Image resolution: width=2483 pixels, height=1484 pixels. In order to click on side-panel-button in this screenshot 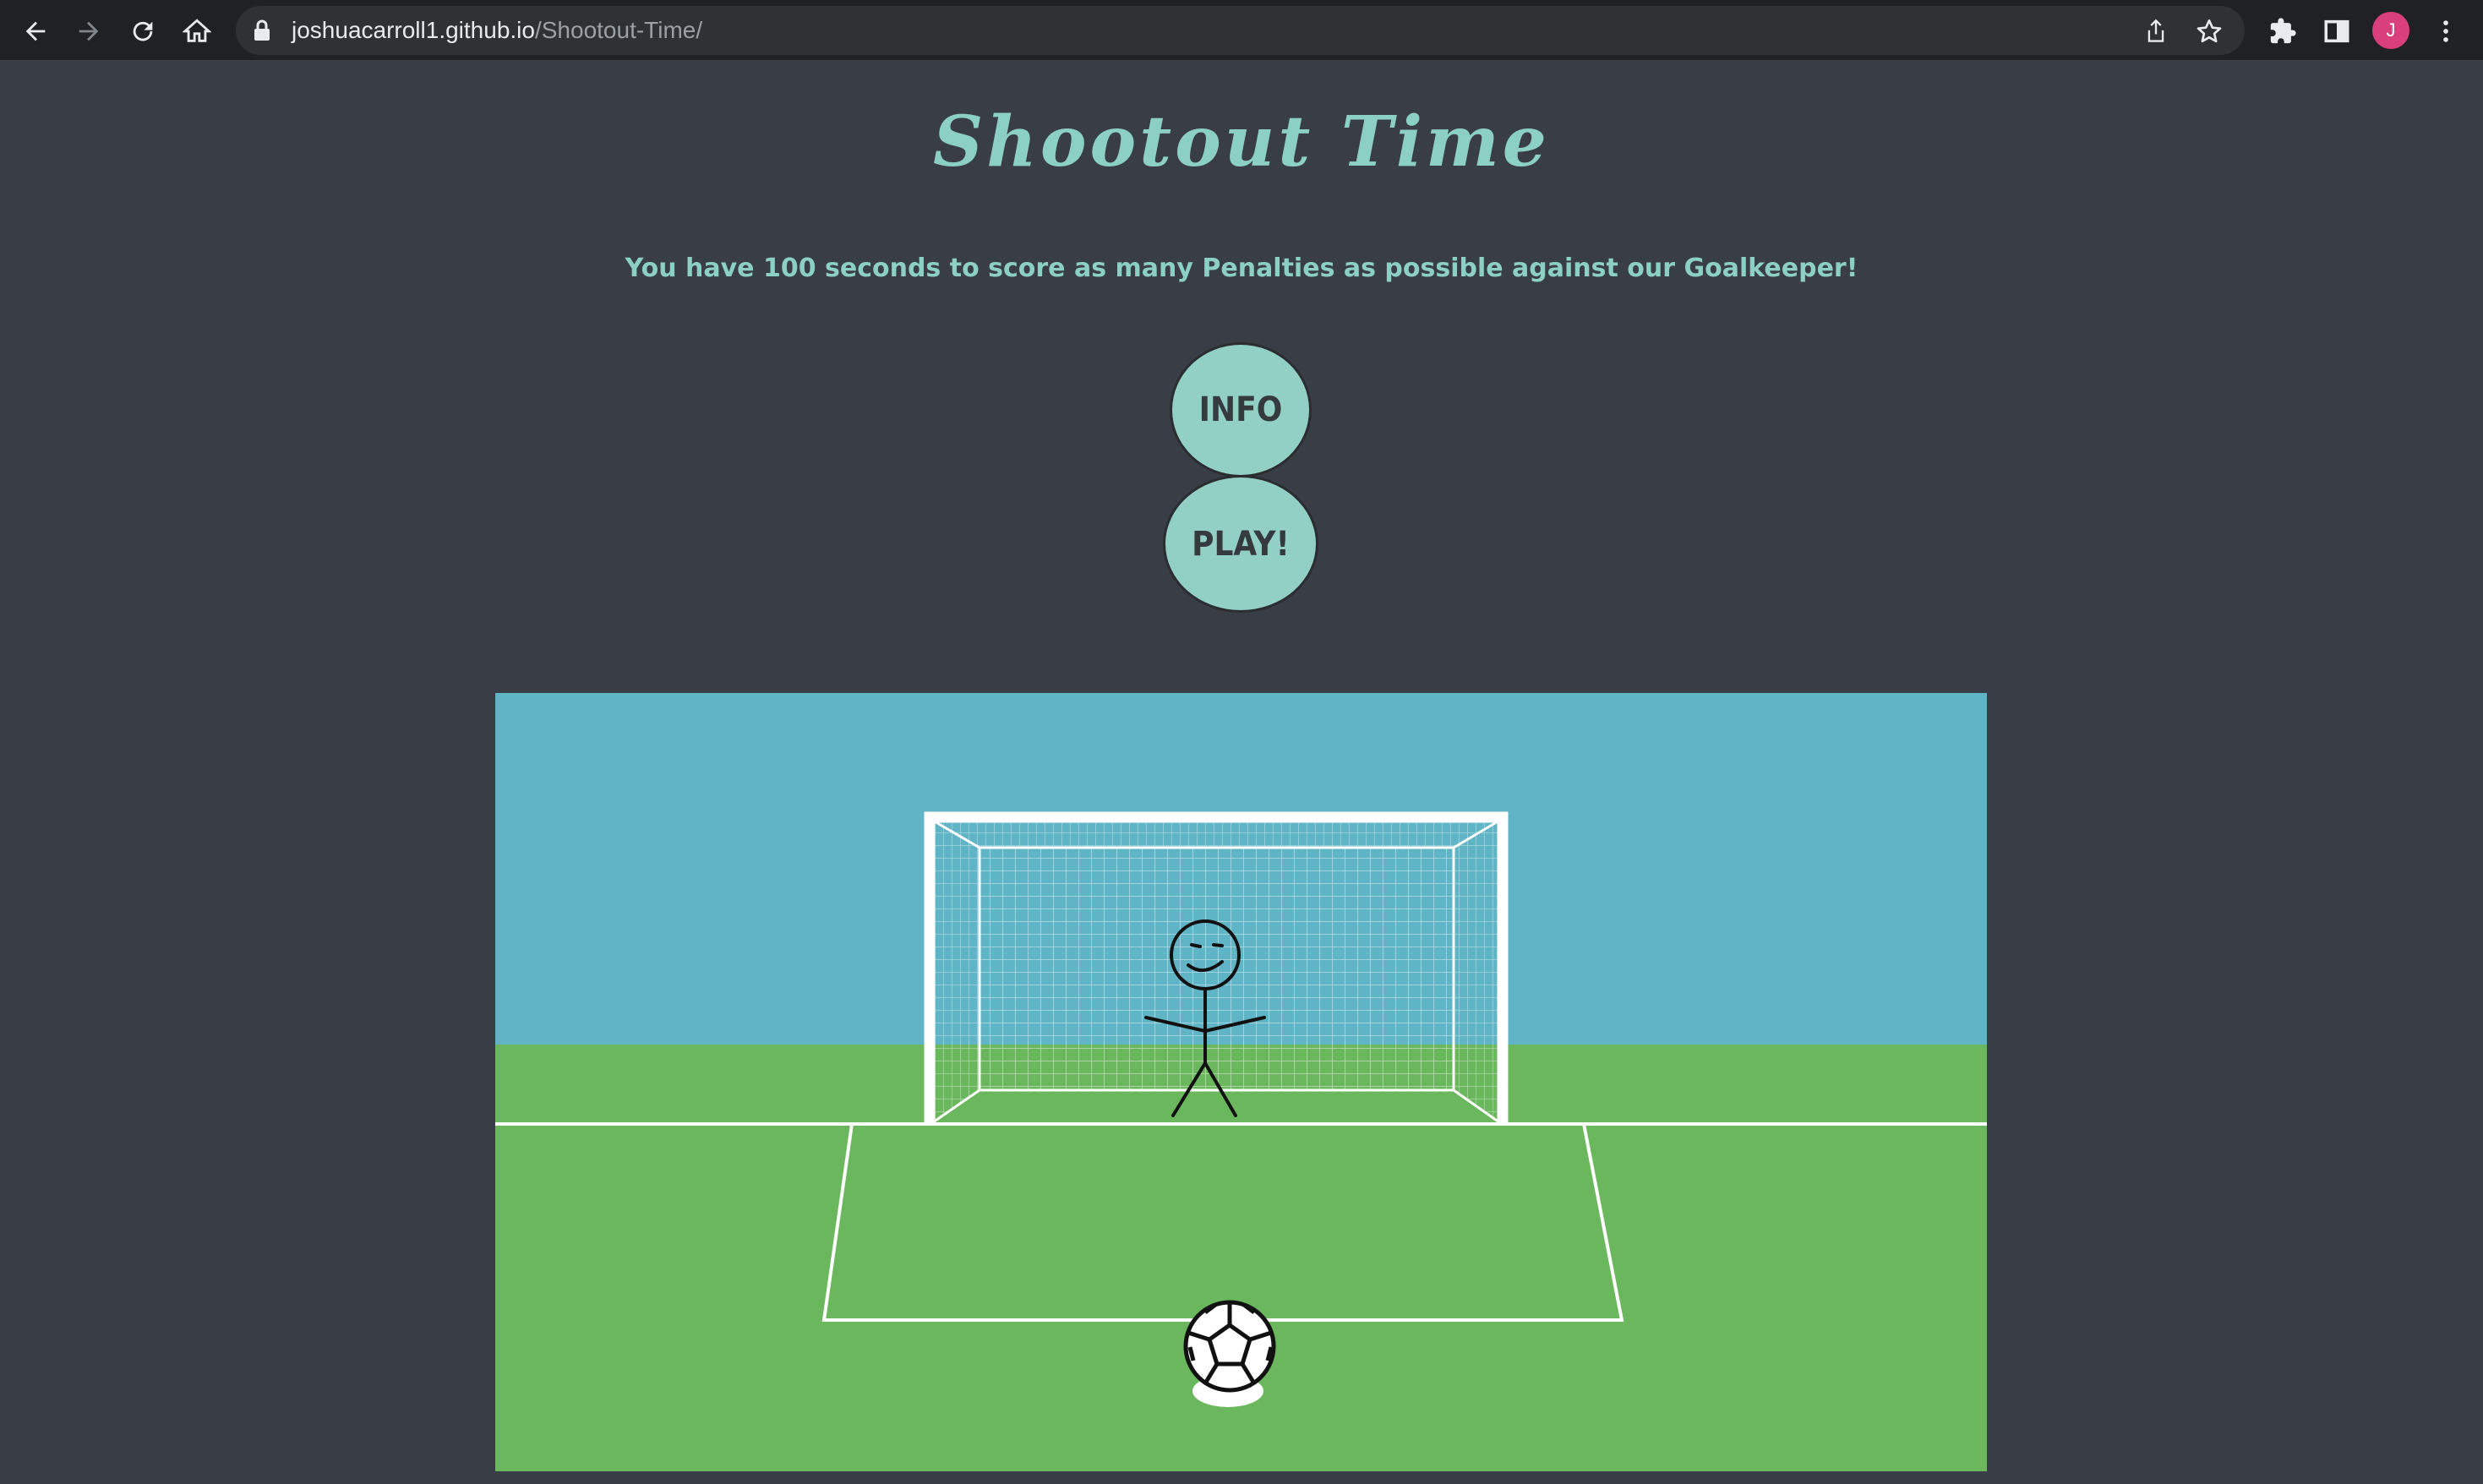, I will do `click(2337, 31)`.